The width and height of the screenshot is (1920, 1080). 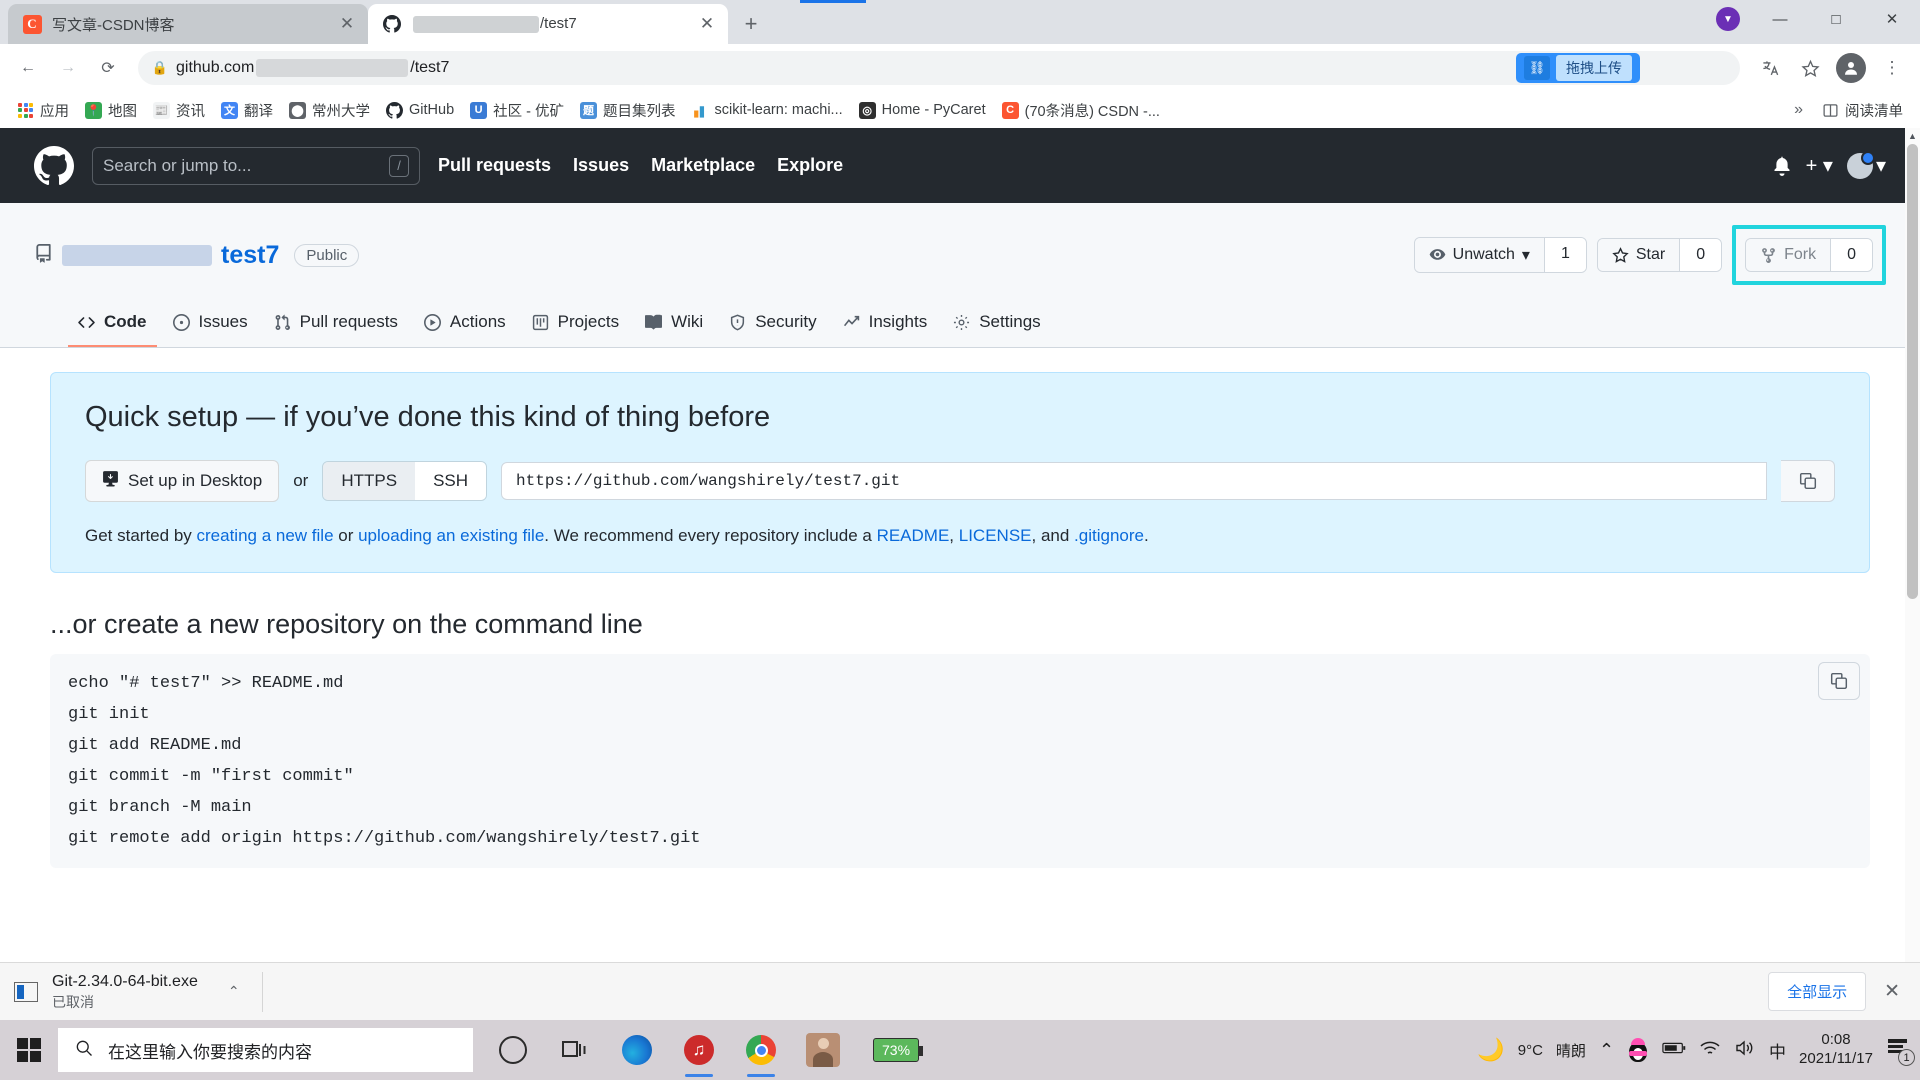 What do you see at coordinates (1912, 371) in the screenshot?
I see `scrollbar-thumb` at bounding box center [1912, 371].